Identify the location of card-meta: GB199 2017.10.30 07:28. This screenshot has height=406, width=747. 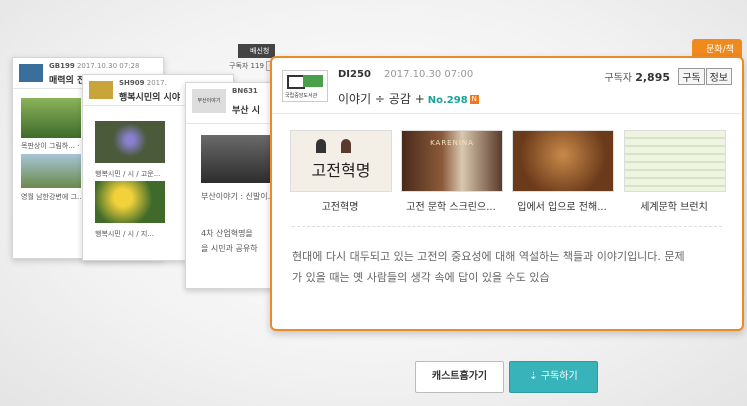
(94, 66).